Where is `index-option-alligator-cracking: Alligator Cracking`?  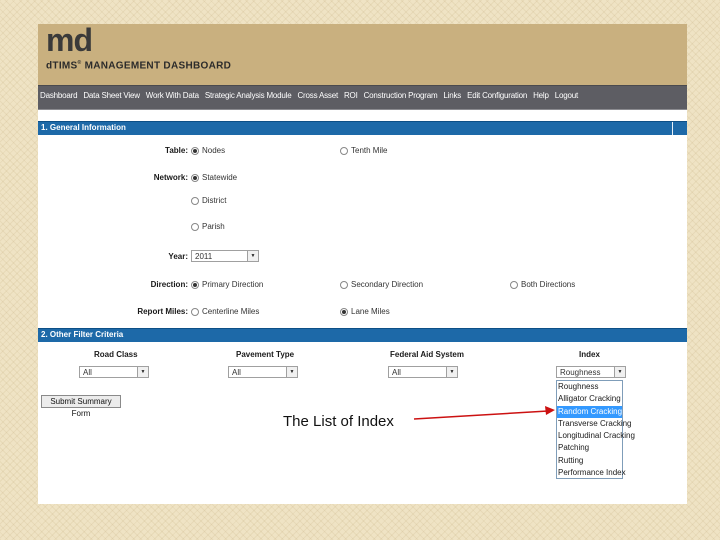
index-option-alligator-cracking: Alligator Cracking is located at coordinates (589, 399).